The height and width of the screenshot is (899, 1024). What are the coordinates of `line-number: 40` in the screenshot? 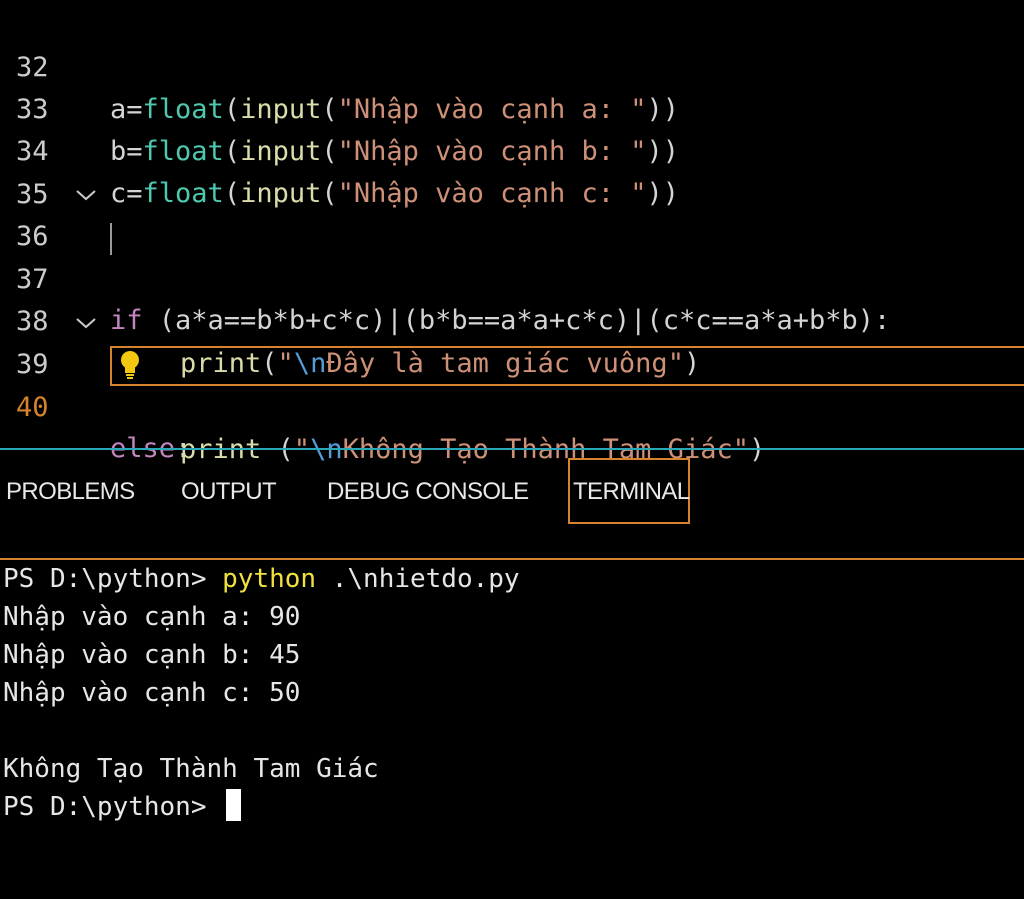 It's located at (32, 407).